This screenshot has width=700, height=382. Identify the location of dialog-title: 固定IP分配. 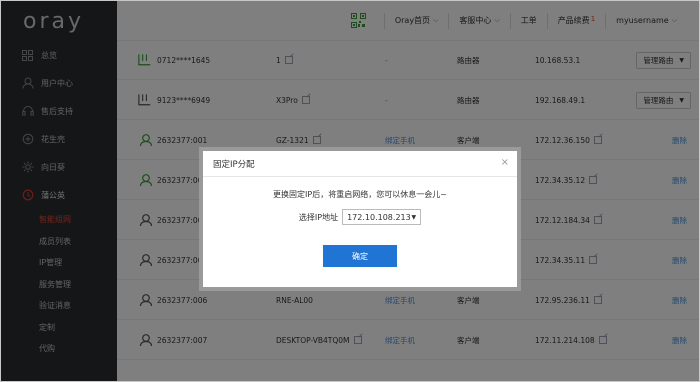
(234, 164).